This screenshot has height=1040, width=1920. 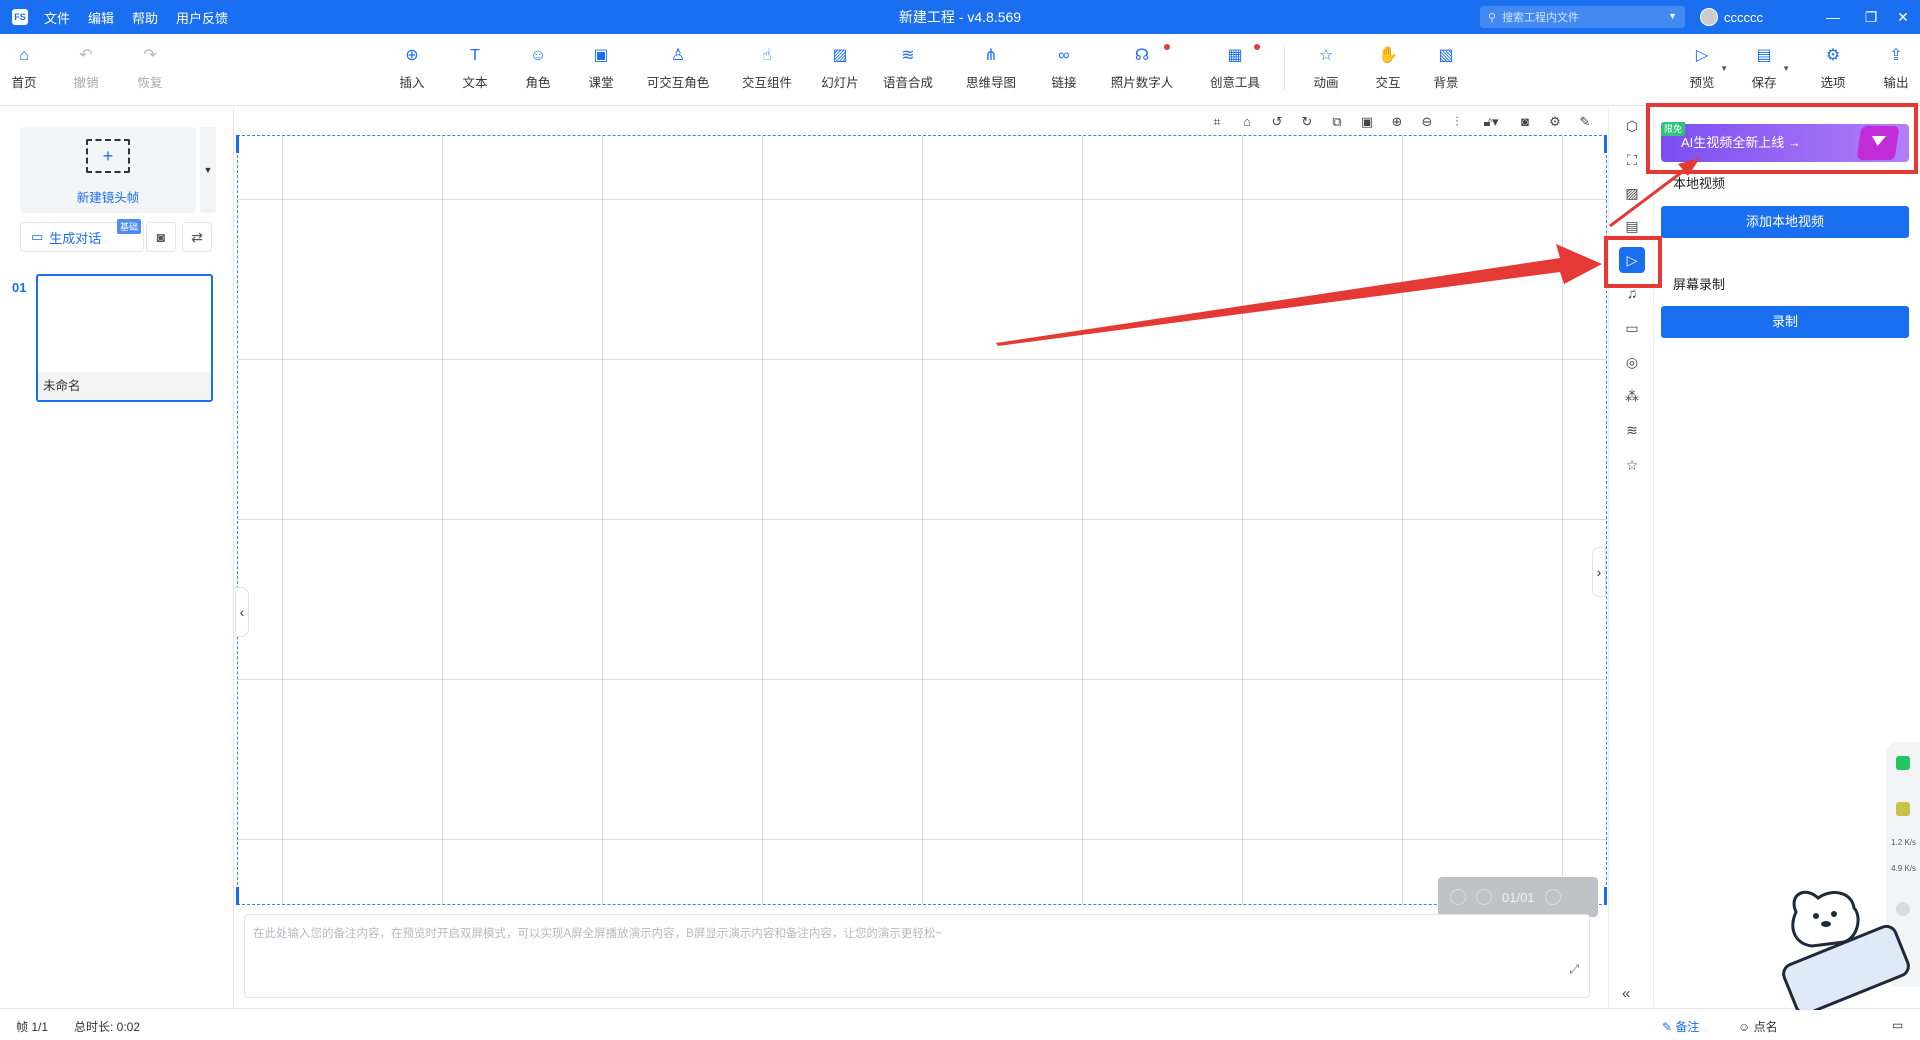 I want to click on new-badge-dot, so click(x=1167, y=47).